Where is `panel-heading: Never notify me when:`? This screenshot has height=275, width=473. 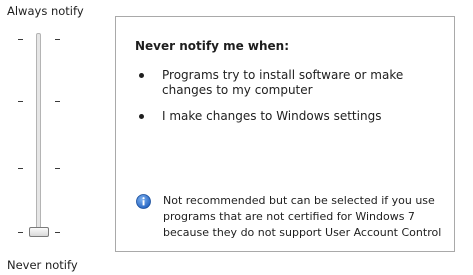
panel-heading: Never notify me when: is located at coordinates (212, 46).